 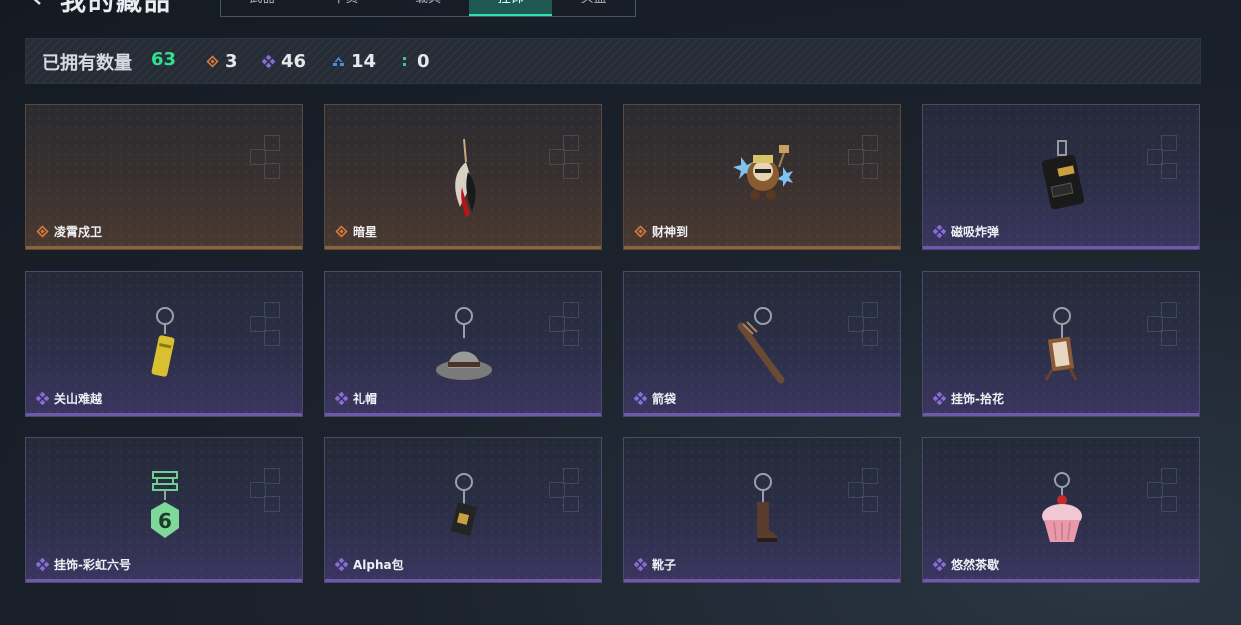 What do you see at coordinates (423, 61) in the screenshot?
I see `green-count: 0` at bounding box center [423, 61].